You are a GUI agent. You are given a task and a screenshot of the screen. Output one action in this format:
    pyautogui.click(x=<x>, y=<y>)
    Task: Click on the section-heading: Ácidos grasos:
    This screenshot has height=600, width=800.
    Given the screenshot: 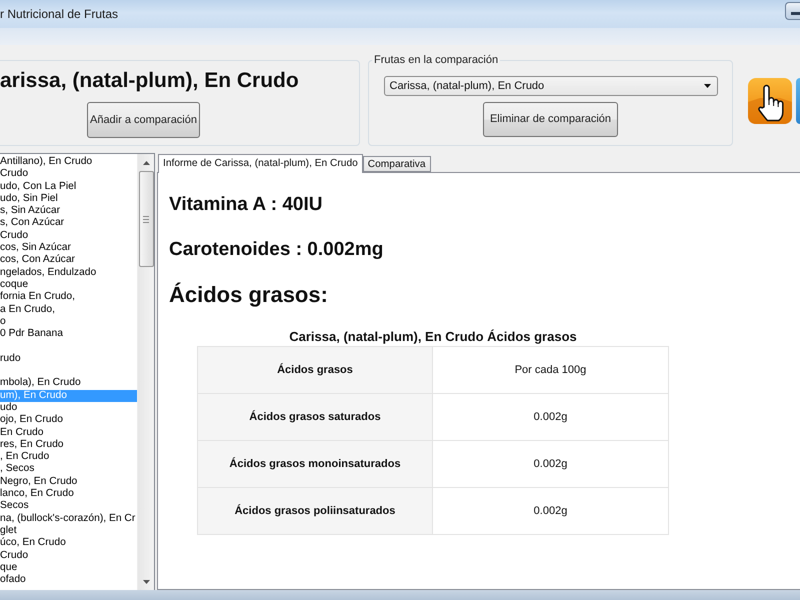 What is the action you would take?
    pyautogui.click(x=248, y=295)
    